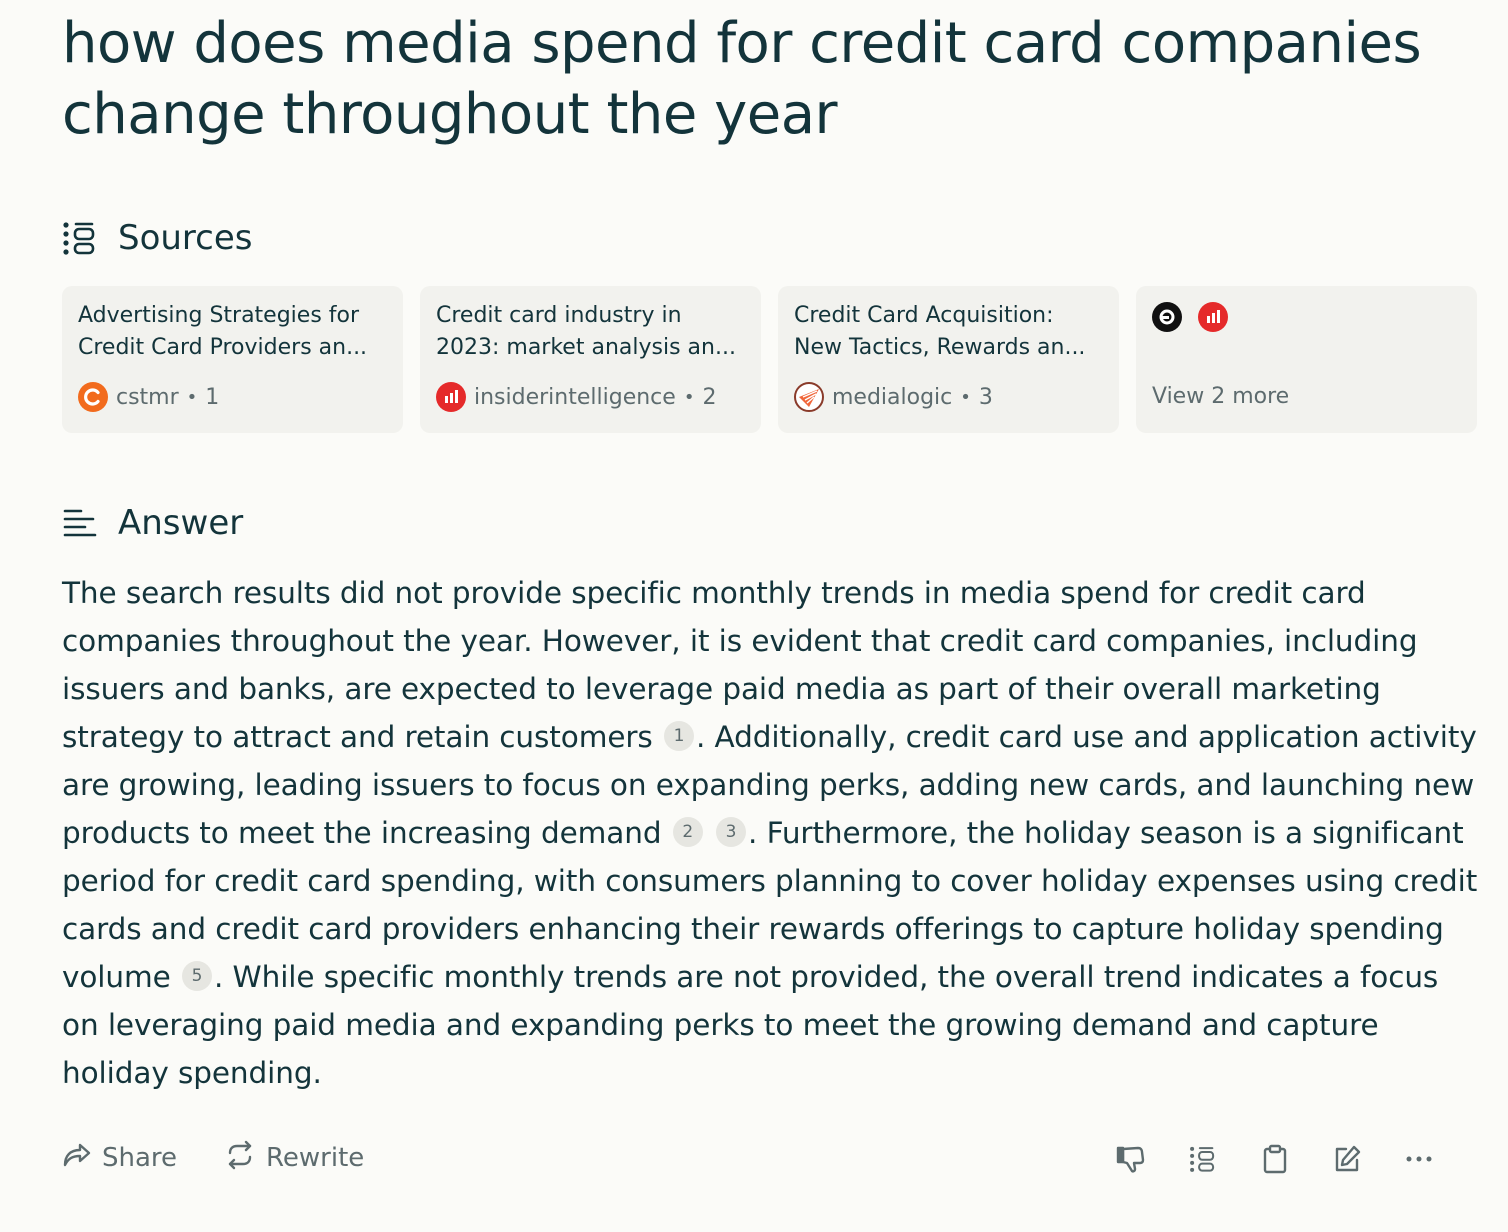  What do you see at coordinates (759, 1158) in the screenshot?
I see `answer-actions: Share Rewrite` at bounding box center [759, 1158].